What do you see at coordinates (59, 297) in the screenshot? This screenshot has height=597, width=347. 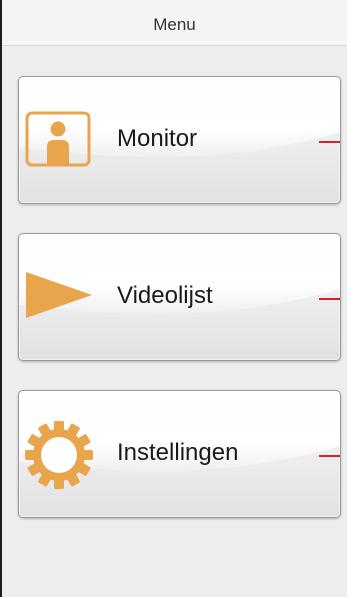 I see `play-icon` at bounding box center [59, 297].